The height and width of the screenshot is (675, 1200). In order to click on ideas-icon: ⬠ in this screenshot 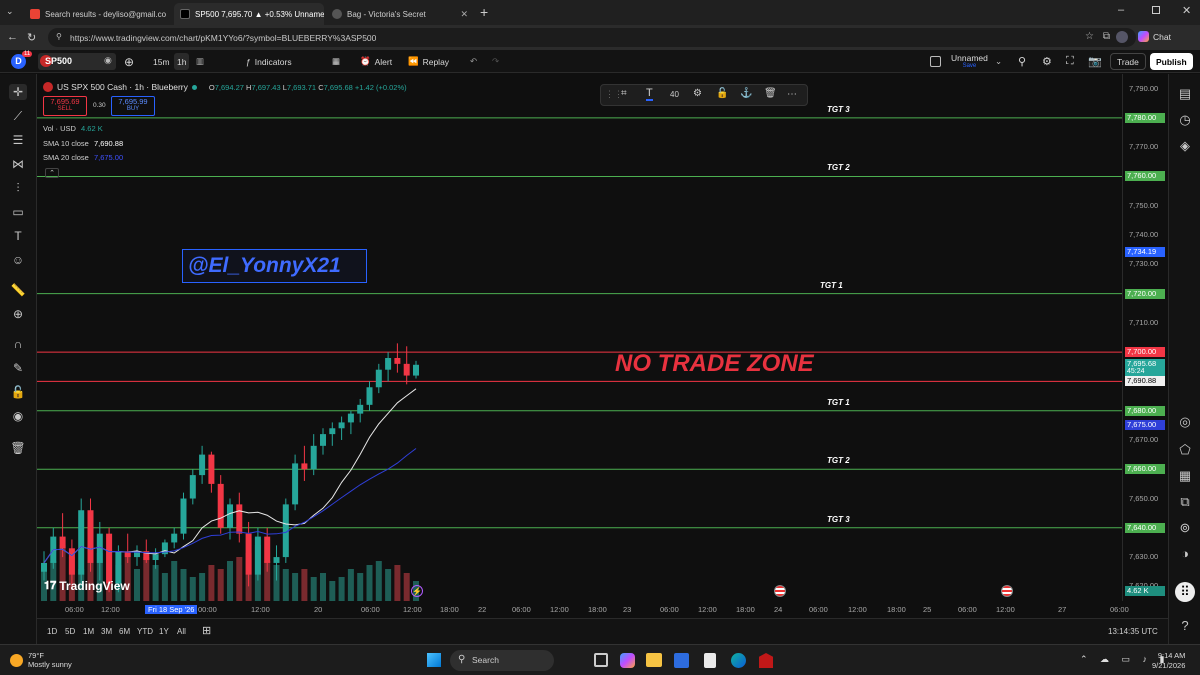, I will do `click(1185, 450)`.